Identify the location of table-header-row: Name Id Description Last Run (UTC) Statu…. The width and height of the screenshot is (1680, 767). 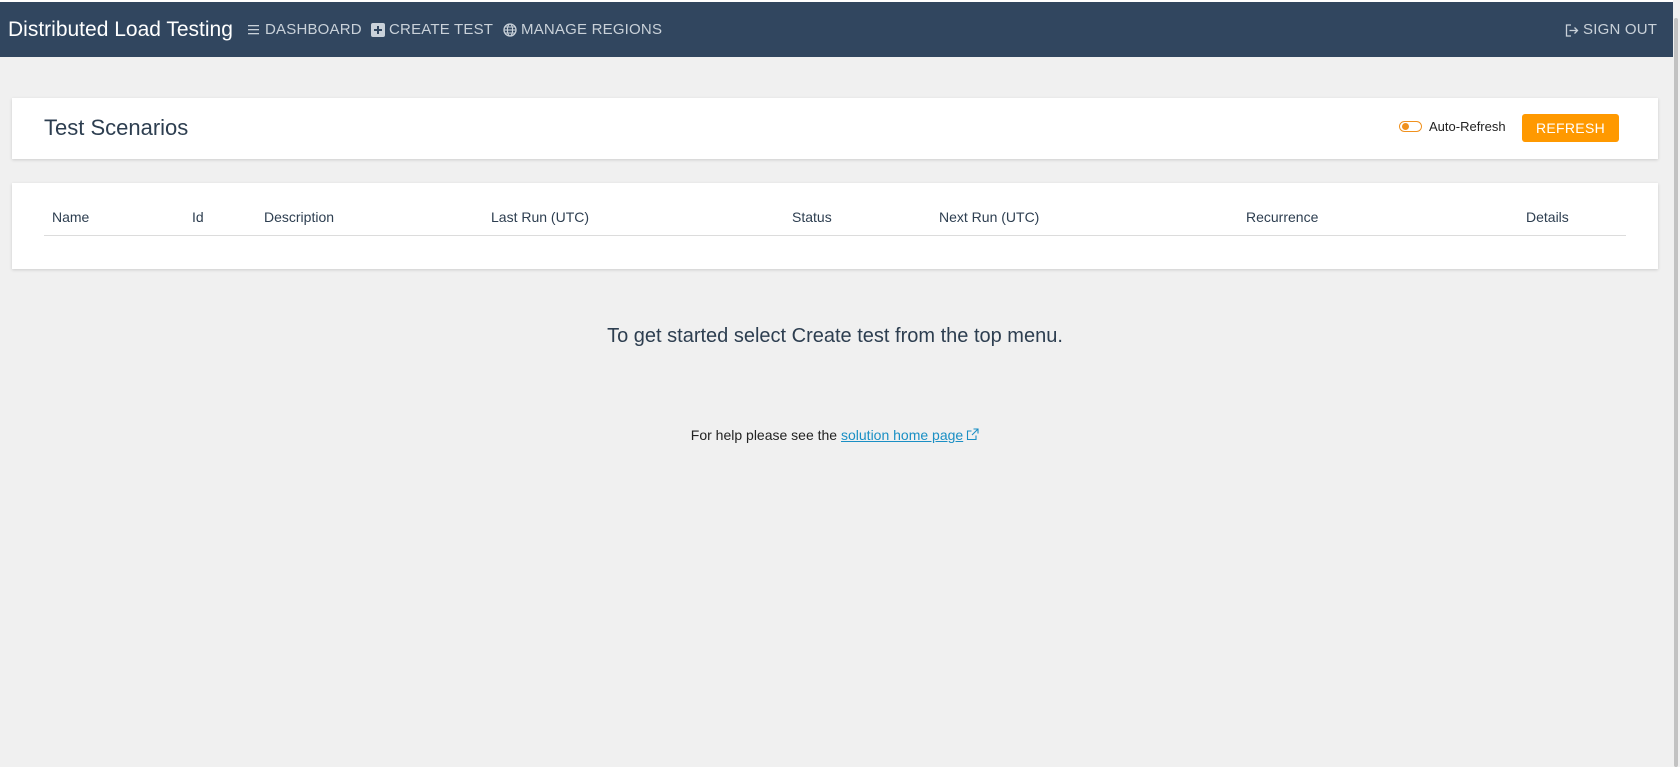
(835, 222).